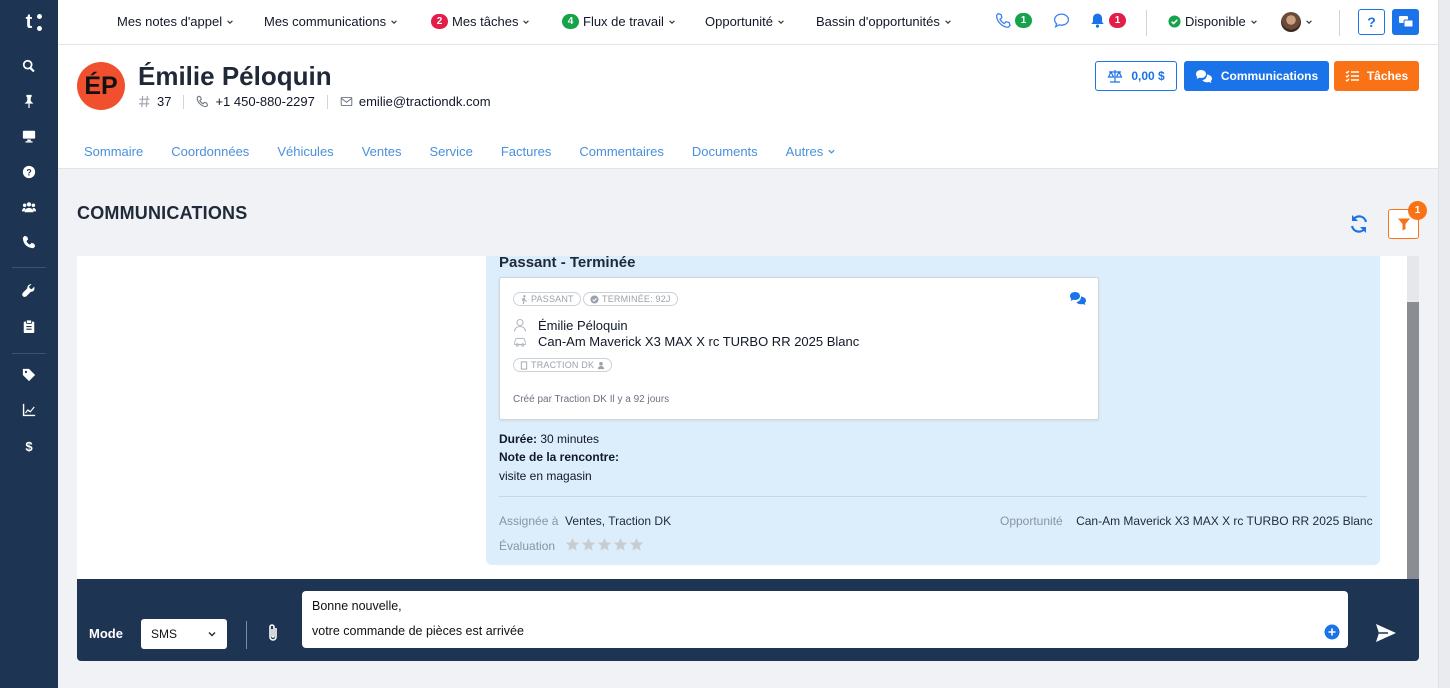  What do you see at coordinates (1403, 224) in the screenshot?
I see `filter-icon` at bounding box center [1403, 224].